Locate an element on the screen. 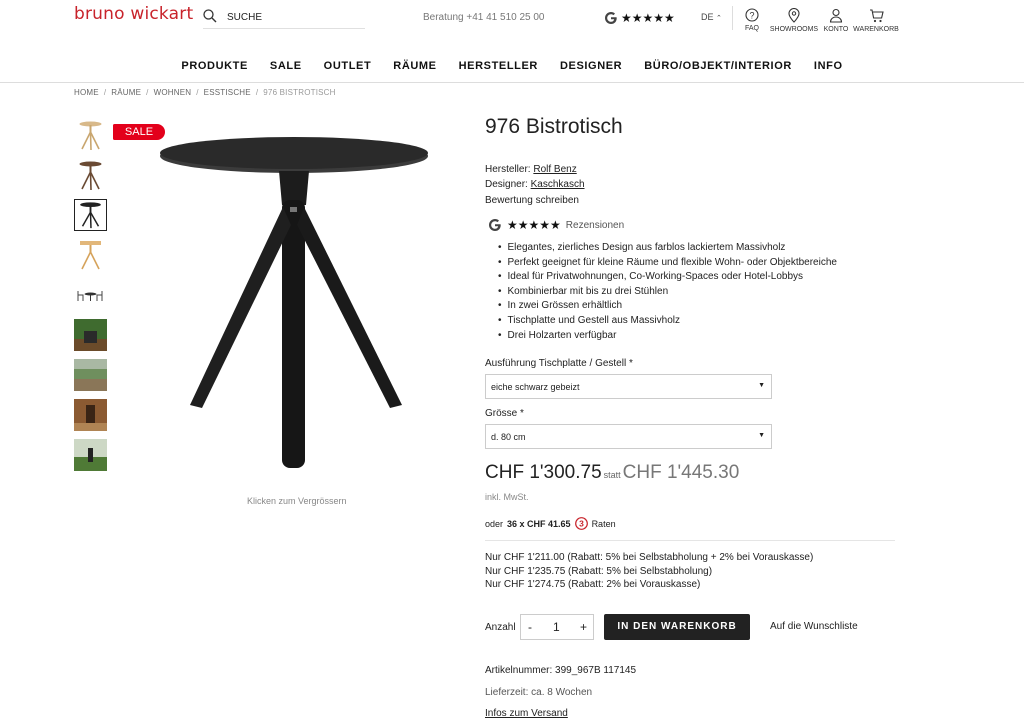 This screenshot has width=1024, height=723. feature-item: In zwei Grössen erhältlich is located at coordinates (661, 306).